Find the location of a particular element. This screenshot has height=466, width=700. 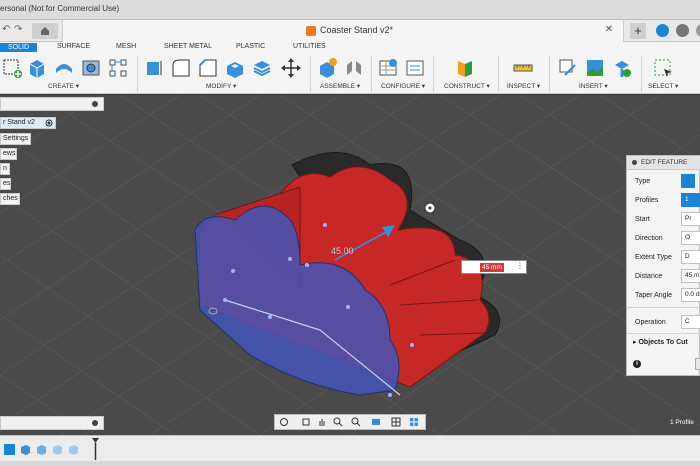

browser-item-origin: n is located at coordinates (5, 169).